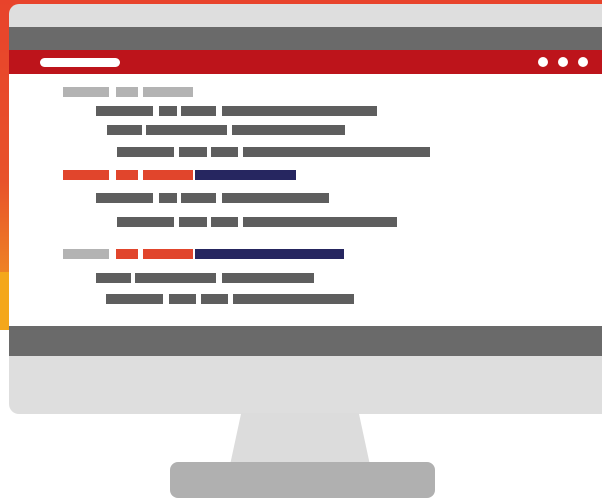 This screenshot has width=602, height=502. Describe the element at coordinates (80, 62) in the screenshot. I see `address-bar-pill` at that location.